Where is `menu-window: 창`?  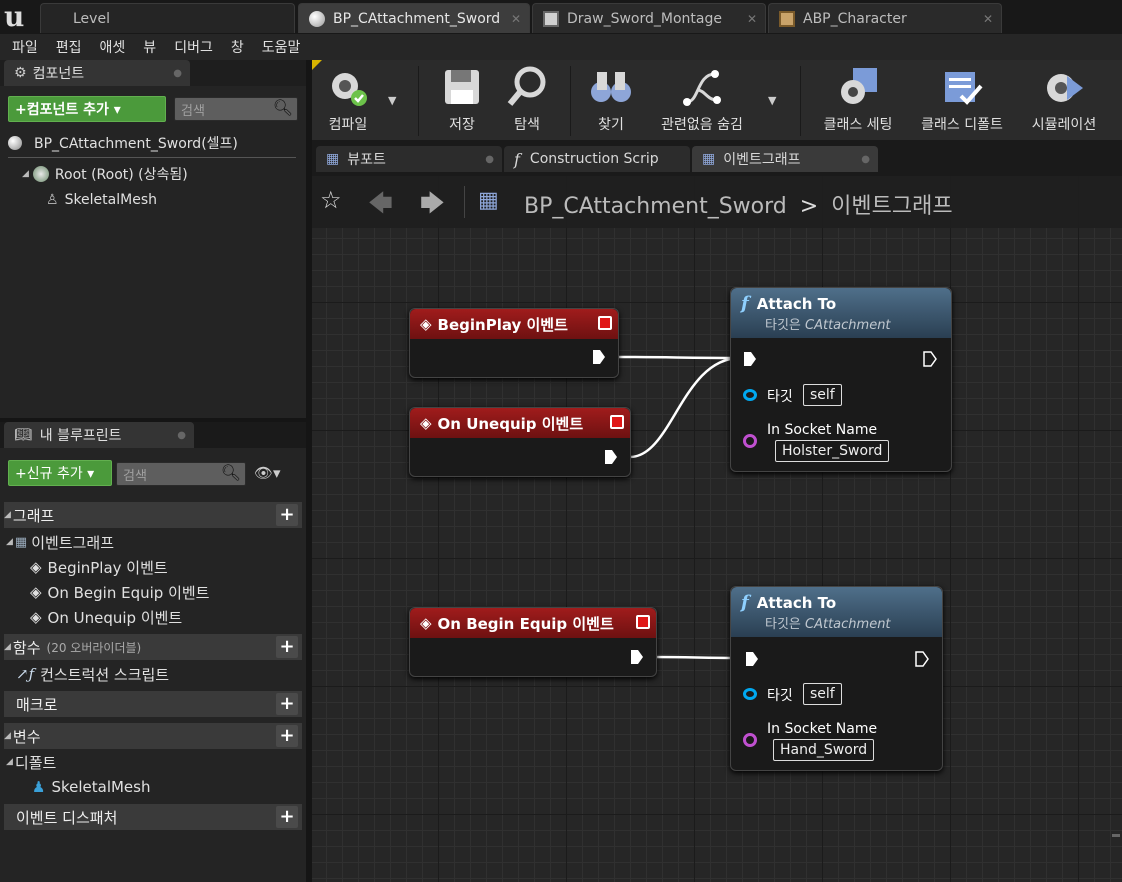 menu-window: 창 is located at coordinates (237, 47).